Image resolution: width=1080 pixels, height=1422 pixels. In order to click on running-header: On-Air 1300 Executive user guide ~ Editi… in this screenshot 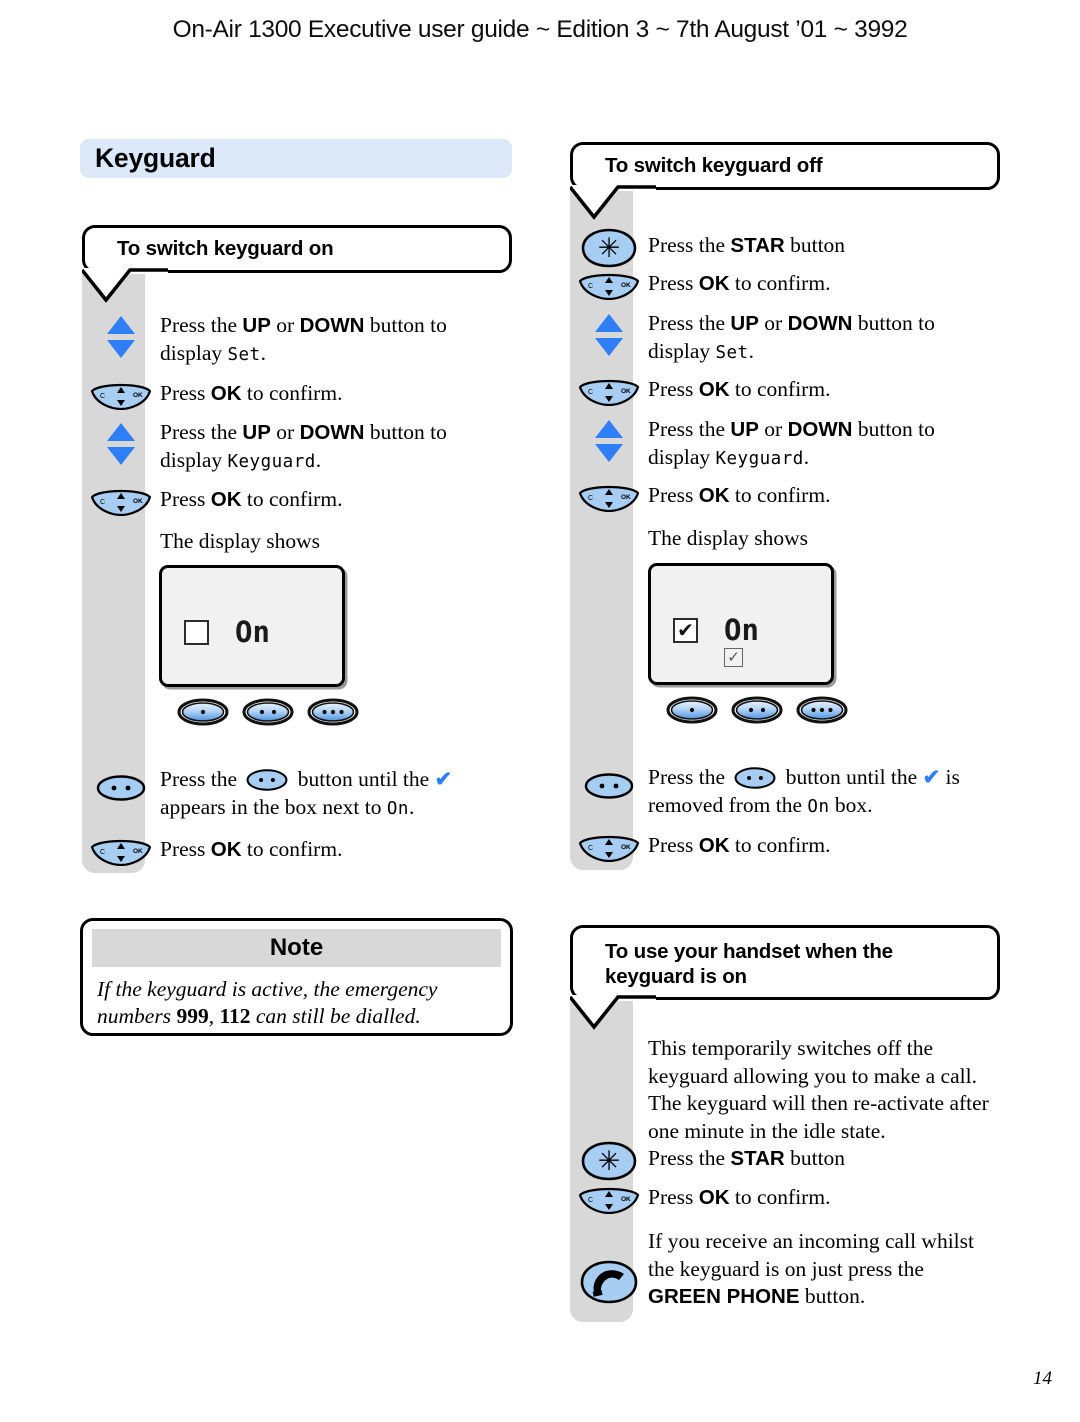, I will do `click(540, 29)`.